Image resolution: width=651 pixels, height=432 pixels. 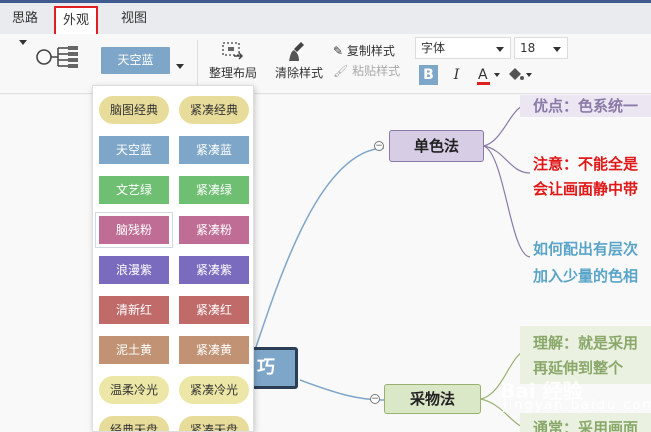 What do you see at coordinates (180, 66) in the screenshot?
I see `theme-dropdown-caret` at bounding box center [180, 66].